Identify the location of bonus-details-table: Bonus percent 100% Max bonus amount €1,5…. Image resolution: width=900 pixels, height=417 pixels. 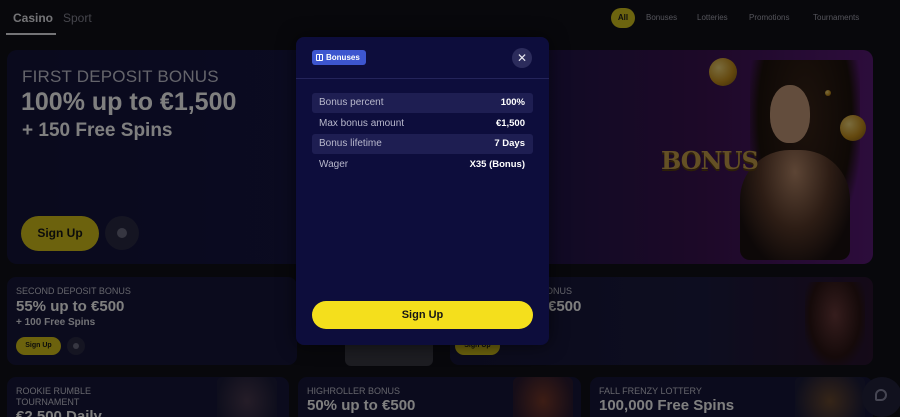
(422, 134).